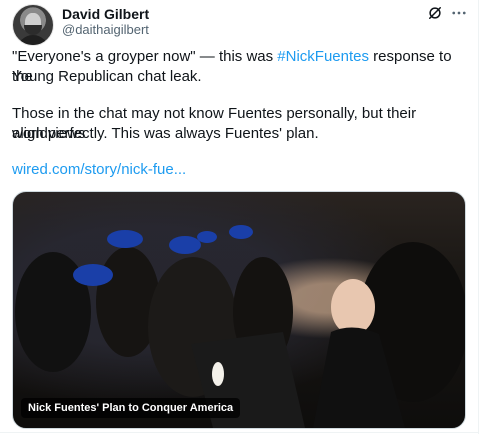  Describe the element at coordinates (145, 56) in the screenshot. I see `tweet-text-segment: "Everyone's a groyper now" — this was` at that location.